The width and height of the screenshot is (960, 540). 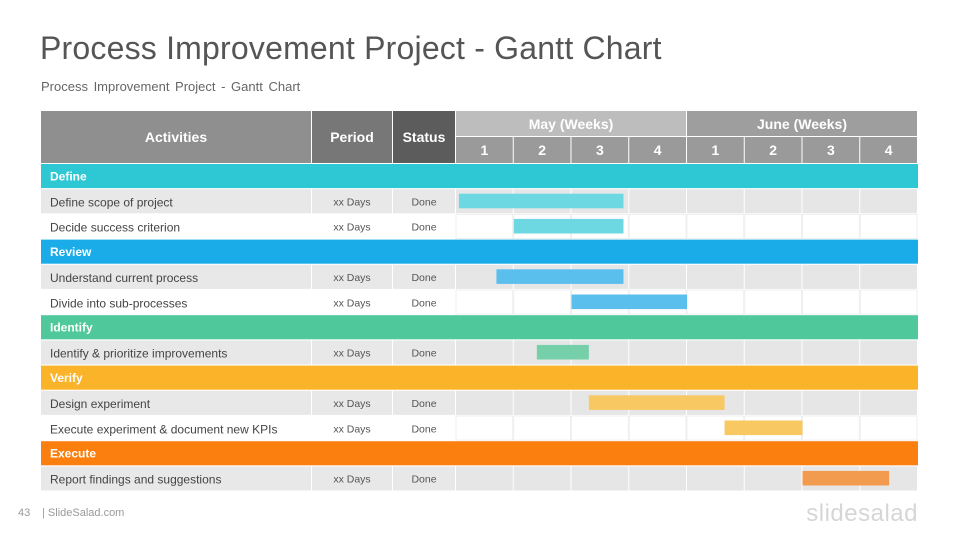 I want to click on task-name: Design experiment, so click(x=100, y=404).